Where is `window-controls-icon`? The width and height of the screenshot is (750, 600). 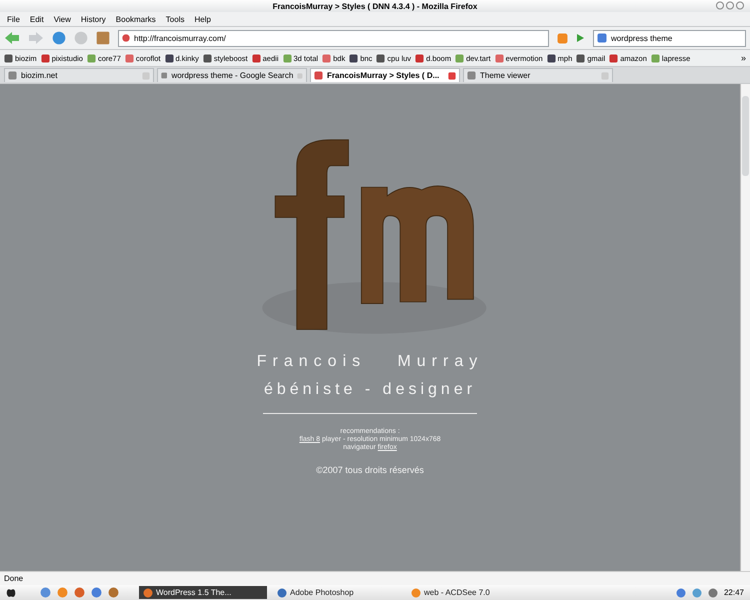
window-controls-icon is located at coordinates (731, 5).